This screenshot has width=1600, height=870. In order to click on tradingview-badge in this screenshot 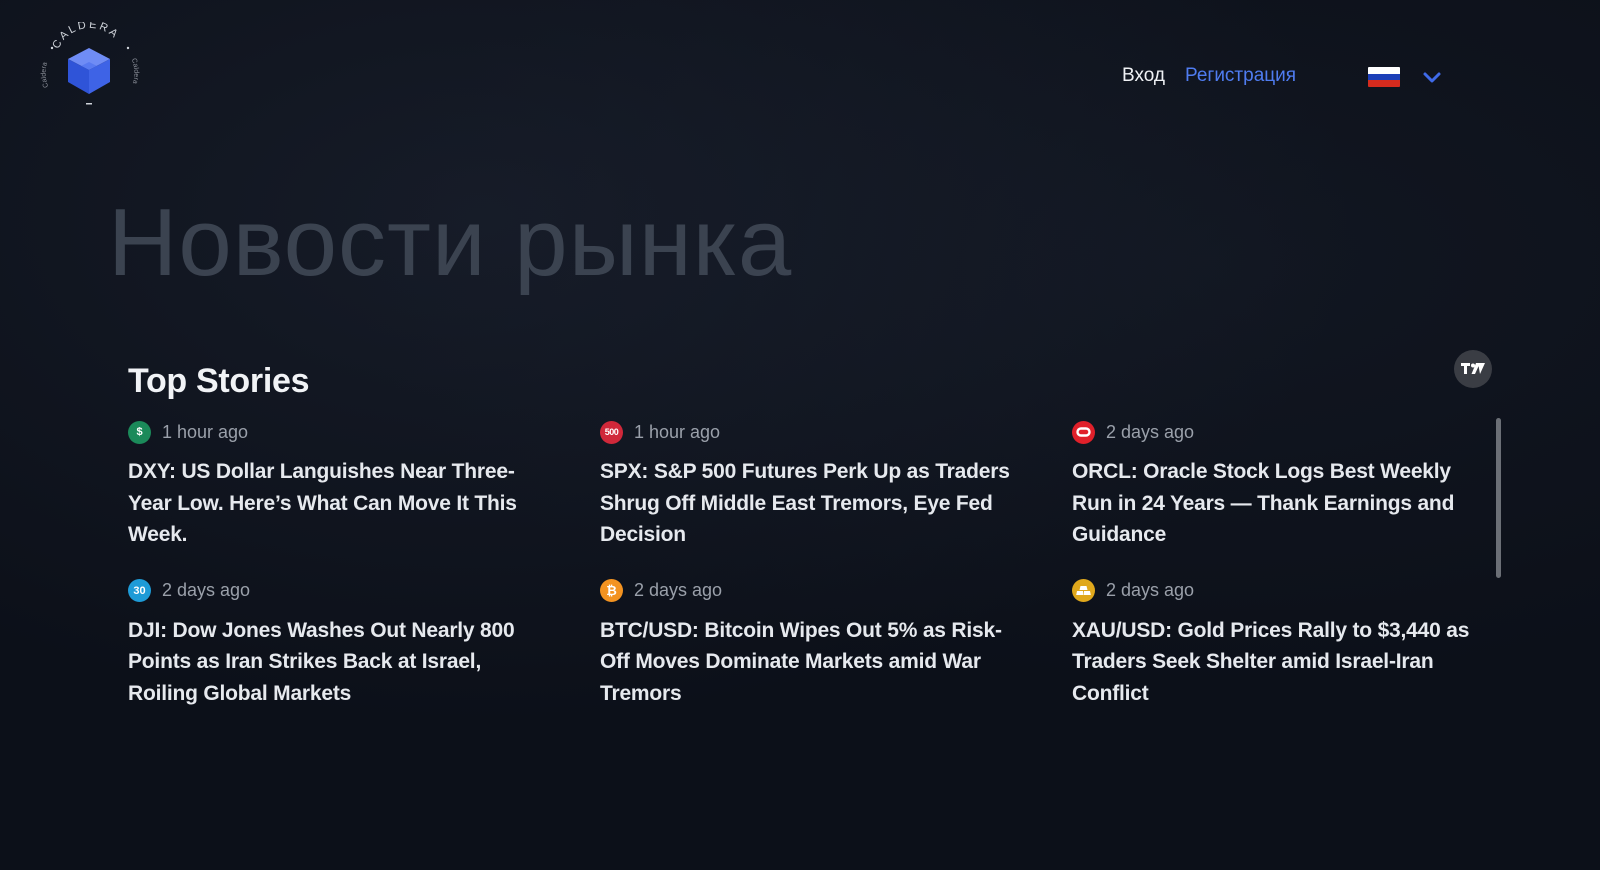, I will do `click(1473, 369)`.